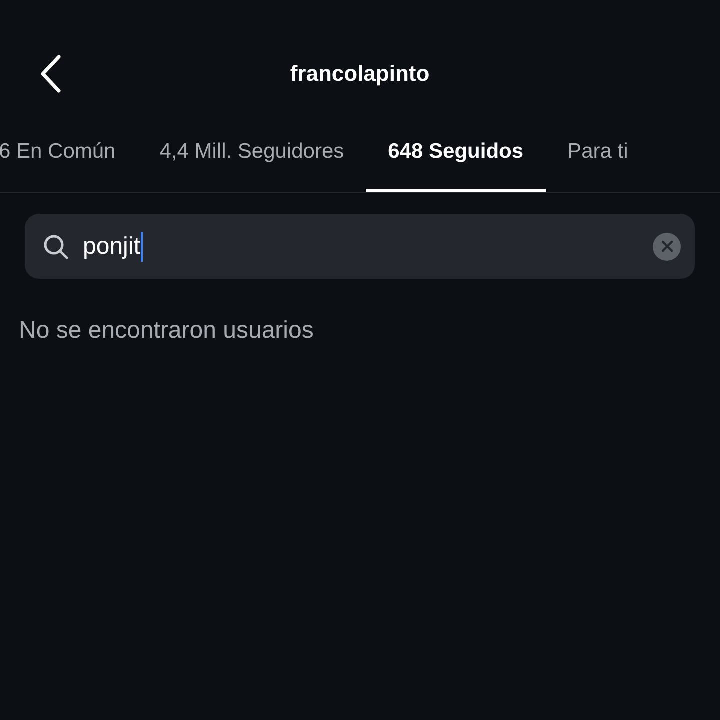 This screenshot has width=720, height=720. I want to click on tab: 648 Seguidos, so click(456, 151).